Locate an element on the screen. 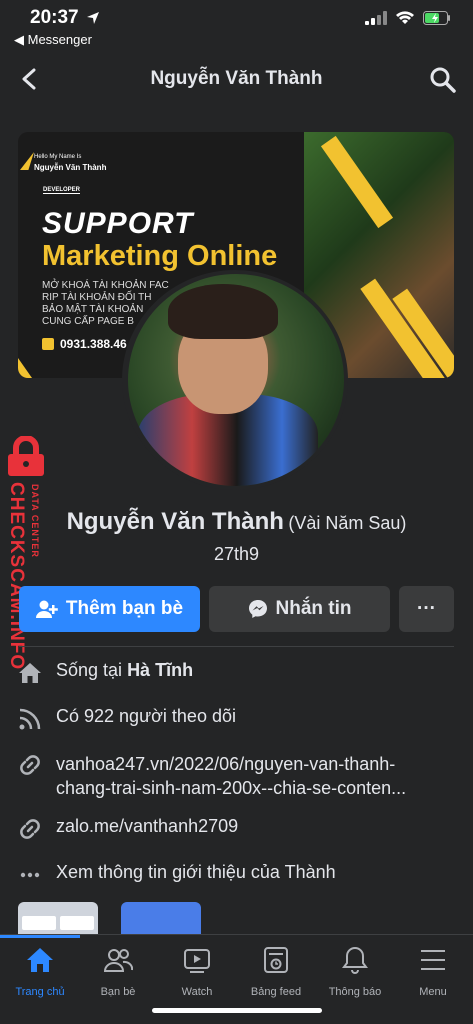 This screenshot has width=473, height=1024. tab-notifications: Thông báo is located at coordinates (355, 971).